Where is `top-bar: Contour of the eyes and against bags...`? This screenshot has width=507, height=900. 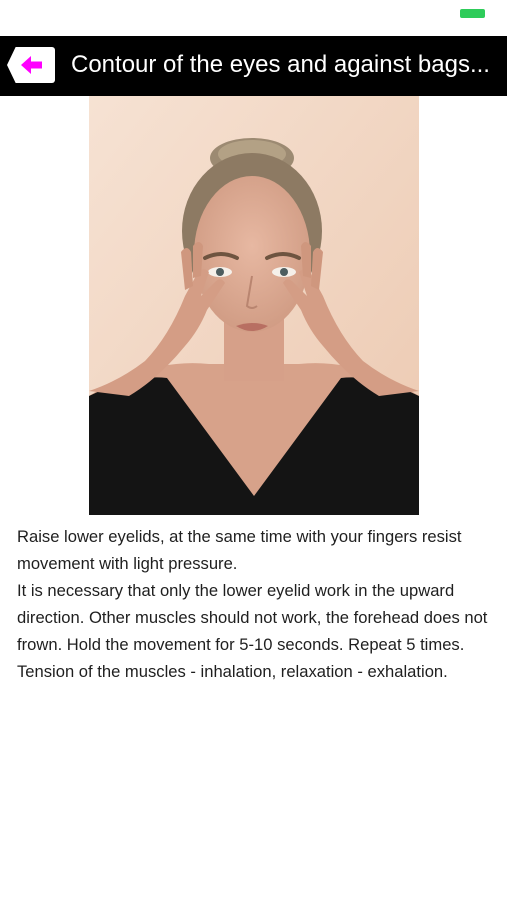 top-bar: Contour of the eyes and against bags... is located at coordinates (253, 66).